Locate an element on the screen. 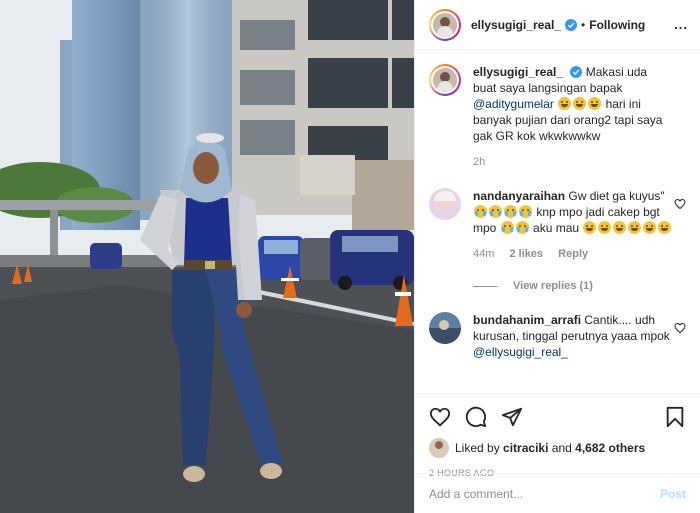 The height and width of the screenshot is (513, 700). likes-summary: Liked by citraciki and 4,682 others is located at coordinates (557, 448).